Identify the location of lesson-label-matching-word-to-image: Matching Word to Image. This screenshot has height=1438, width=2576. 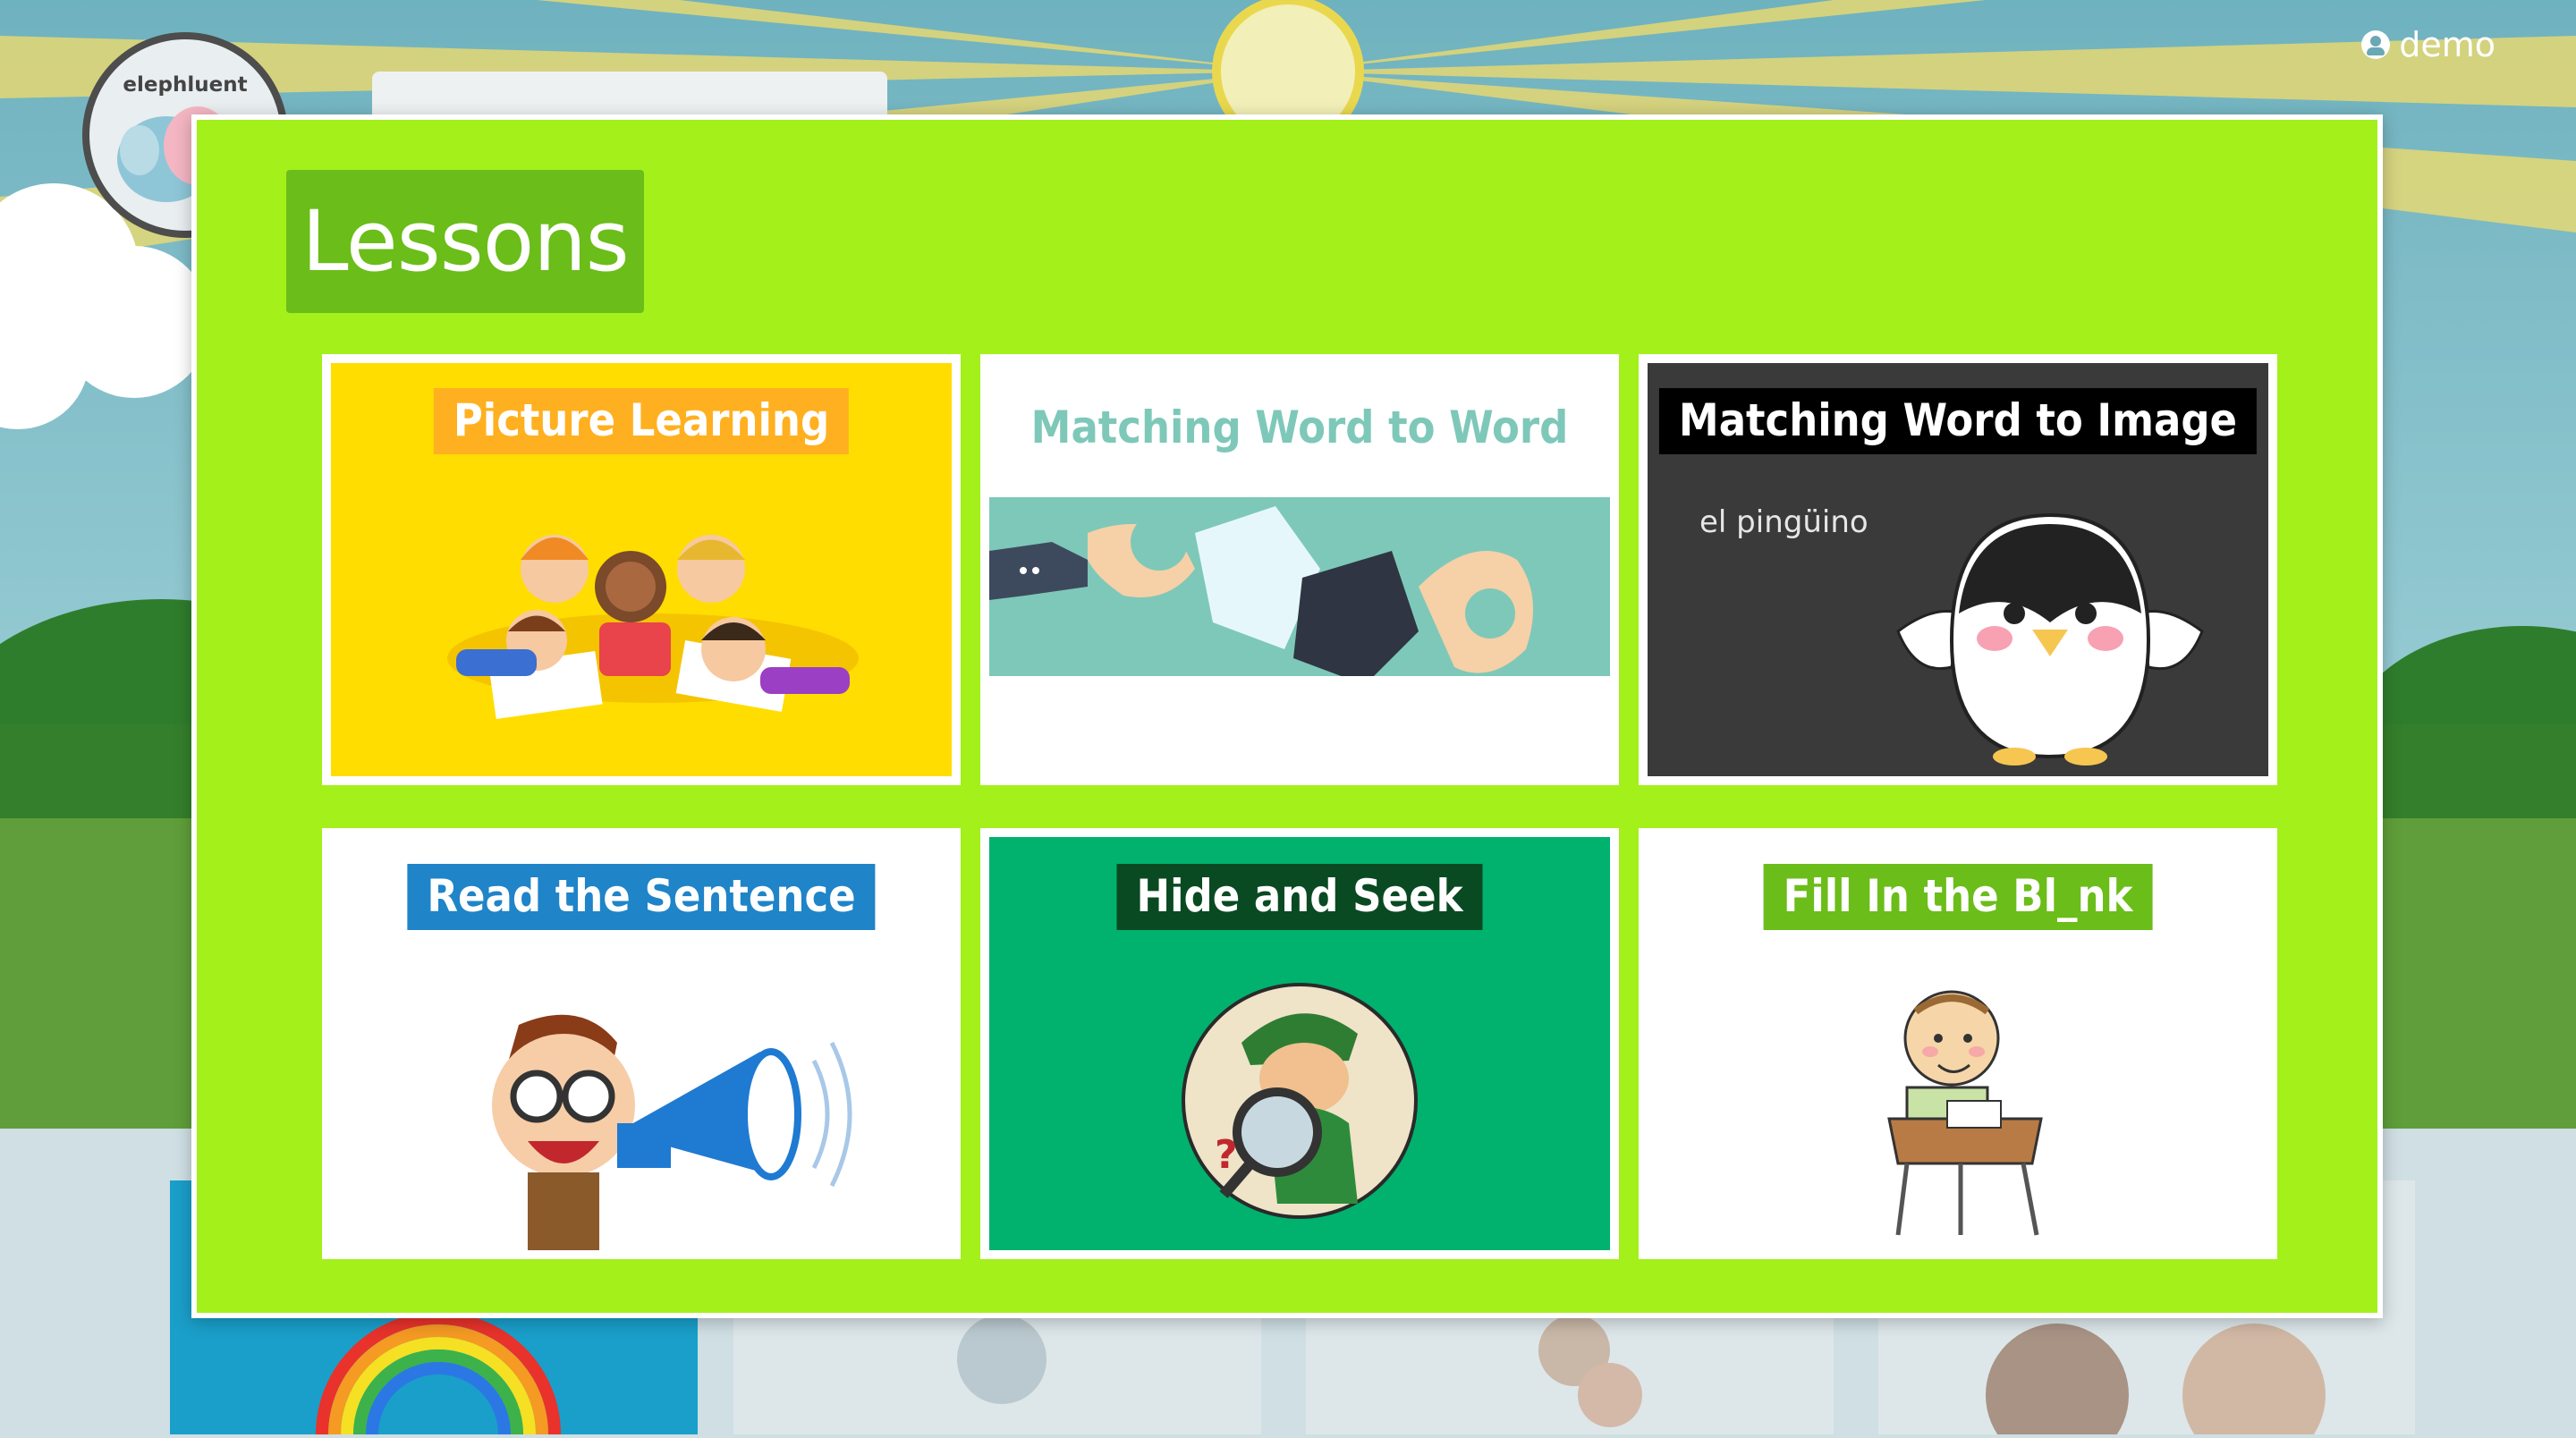
(1958, 421).